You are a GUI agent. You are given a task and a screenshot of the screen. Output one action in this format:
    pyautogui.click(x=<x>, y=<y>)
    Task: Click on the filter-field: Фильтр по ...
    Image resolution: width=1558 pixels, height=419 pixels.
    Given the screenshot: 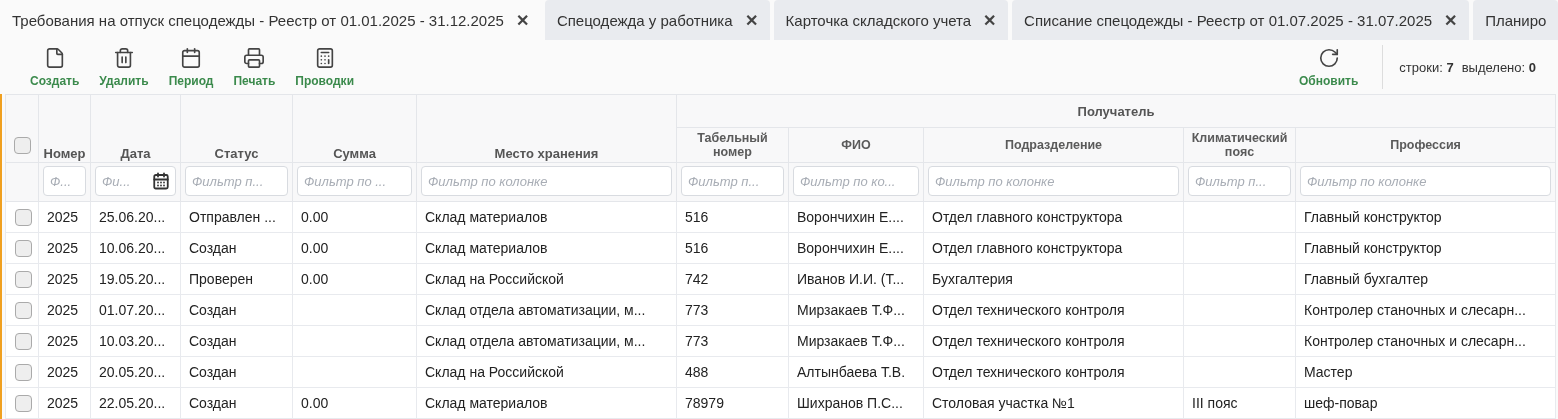 What is the action you would take?
    pyautogui.click(x=354, y=181)
    